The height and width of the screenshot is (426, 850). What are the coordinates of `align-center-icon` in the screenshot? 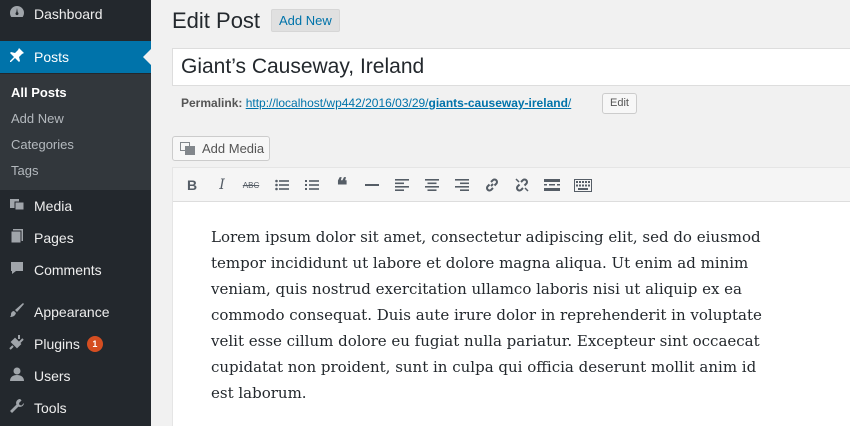 It's located at (432, 185).